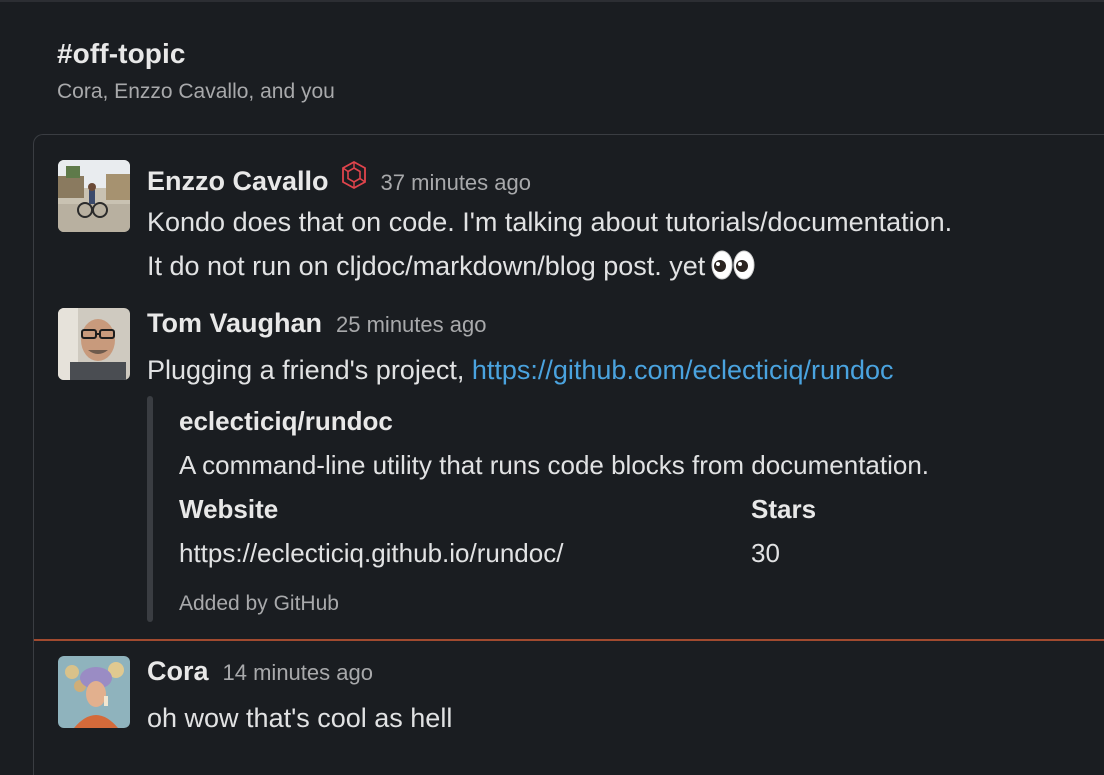 The width and height of the screenshot is (1104, 775). What do you see at coordinates (683, 370) in the screenshot?
I see `github-link: https://github.com/eclecticiq/rundoc` at bounding box center [683, 370].